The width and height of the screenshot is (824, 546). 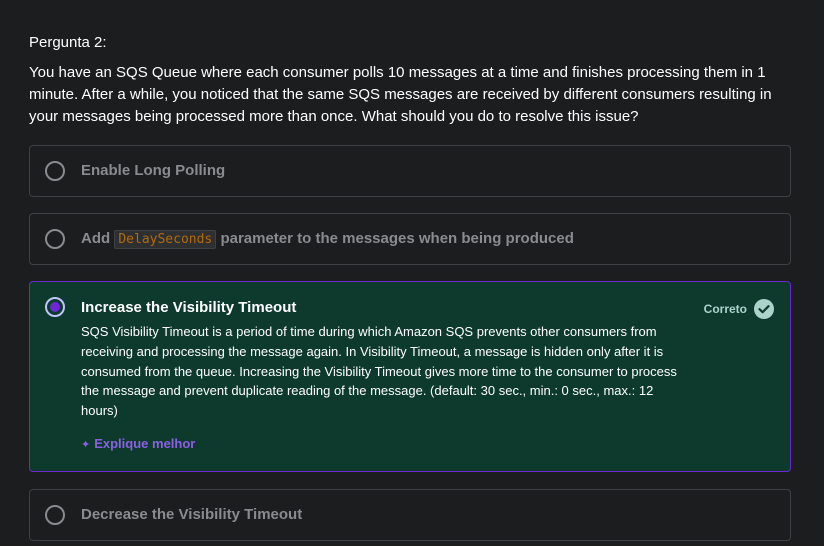 What do you see at coordinates (410, 171) in the screenshot?
I see `answer-option-1: Enable Long Polling` at bounding box center [410, 171].